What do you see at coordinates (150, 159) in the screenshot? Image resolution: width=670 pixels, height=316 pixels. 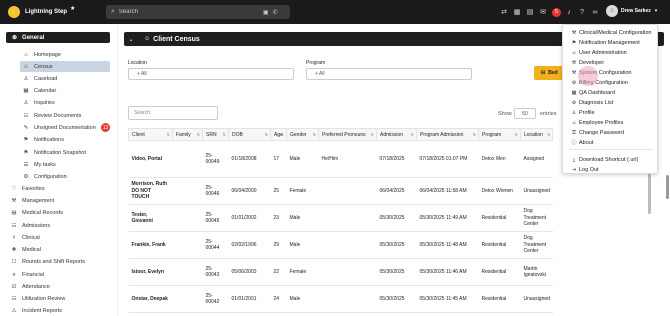 I see `cell-client: Video, Portal` at bounding box center [150, 159].